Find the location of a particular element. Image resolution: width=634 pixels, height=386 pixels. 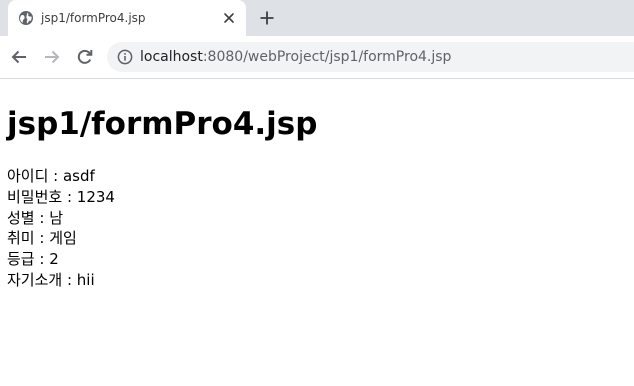

tab-title: jsp1/formPro4.jsp is located at coordinates (93, 18).